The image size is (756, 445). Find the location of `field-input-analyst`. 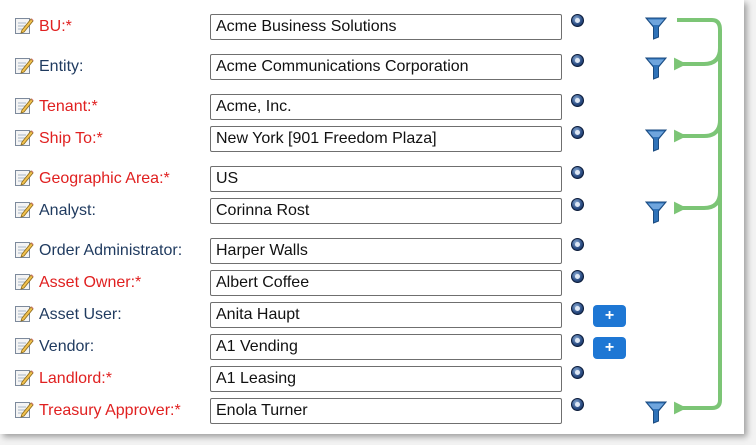

field-input-analyst is located at coordinates (386, 211).